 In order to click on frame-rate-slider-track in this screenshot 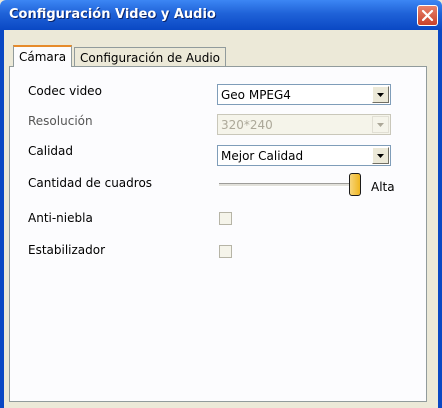, I will do `click(287, 185)`.